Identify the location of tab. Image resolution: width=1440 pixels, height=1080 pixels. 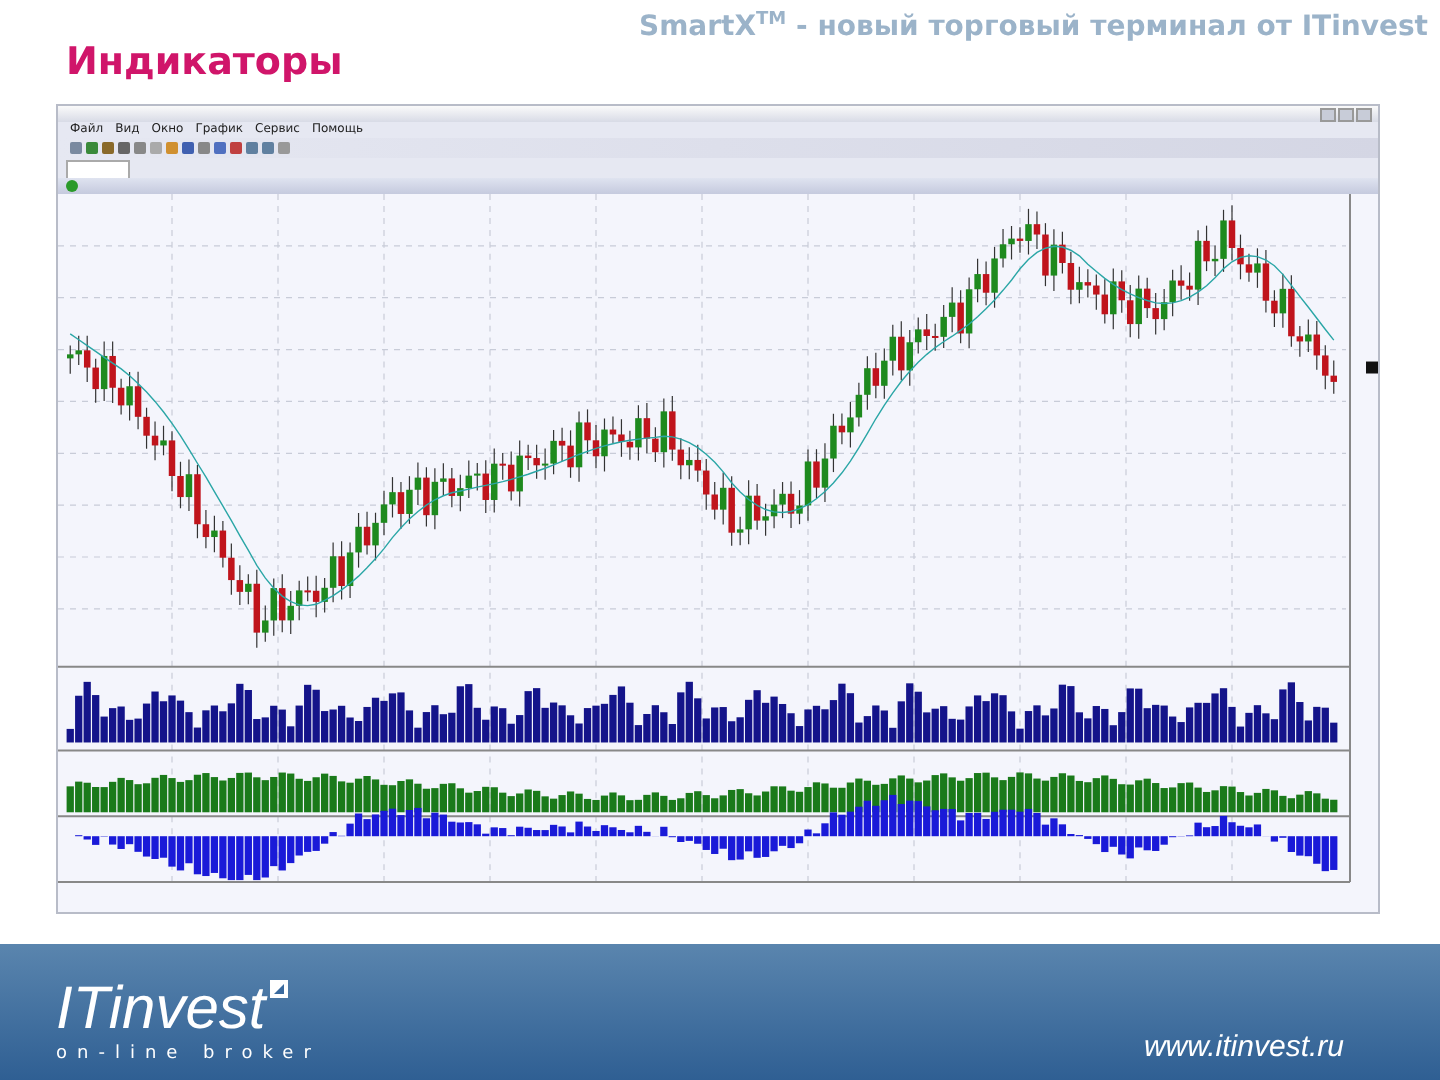
(98, 169).